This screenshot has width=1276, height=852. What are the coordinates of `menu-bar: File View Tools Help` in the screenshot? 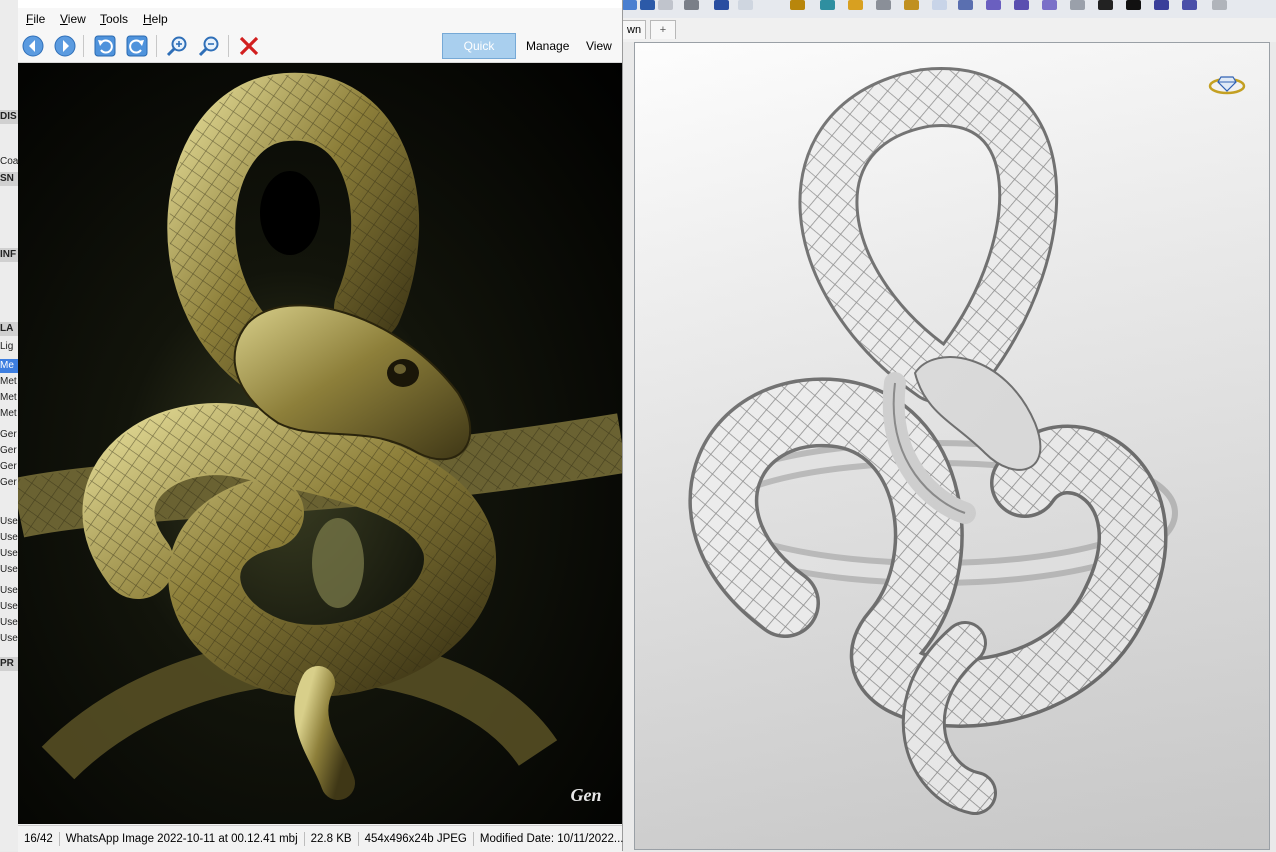 It's located at (320, 19).